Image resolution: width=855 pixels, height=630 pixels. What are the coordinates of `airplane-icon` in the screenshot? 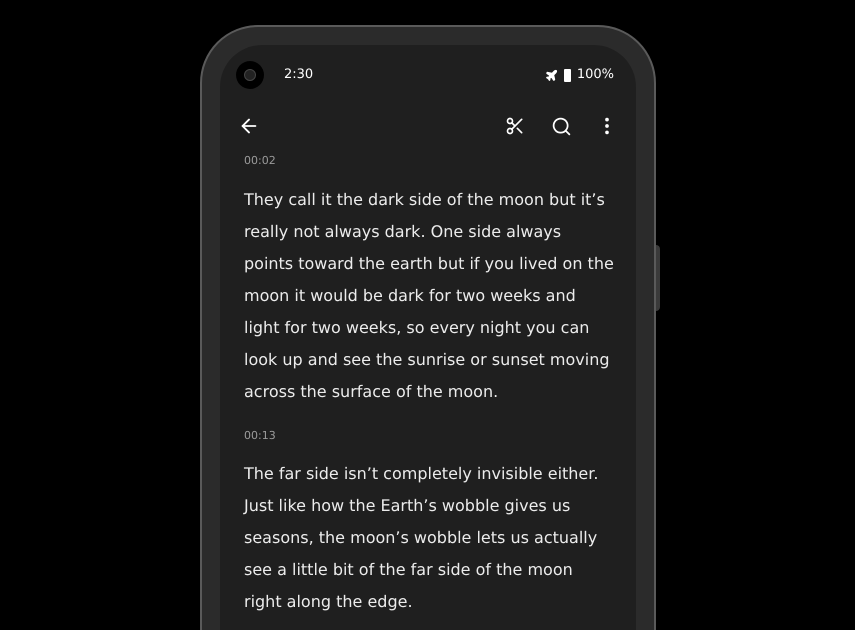 It's located at (551, 75).